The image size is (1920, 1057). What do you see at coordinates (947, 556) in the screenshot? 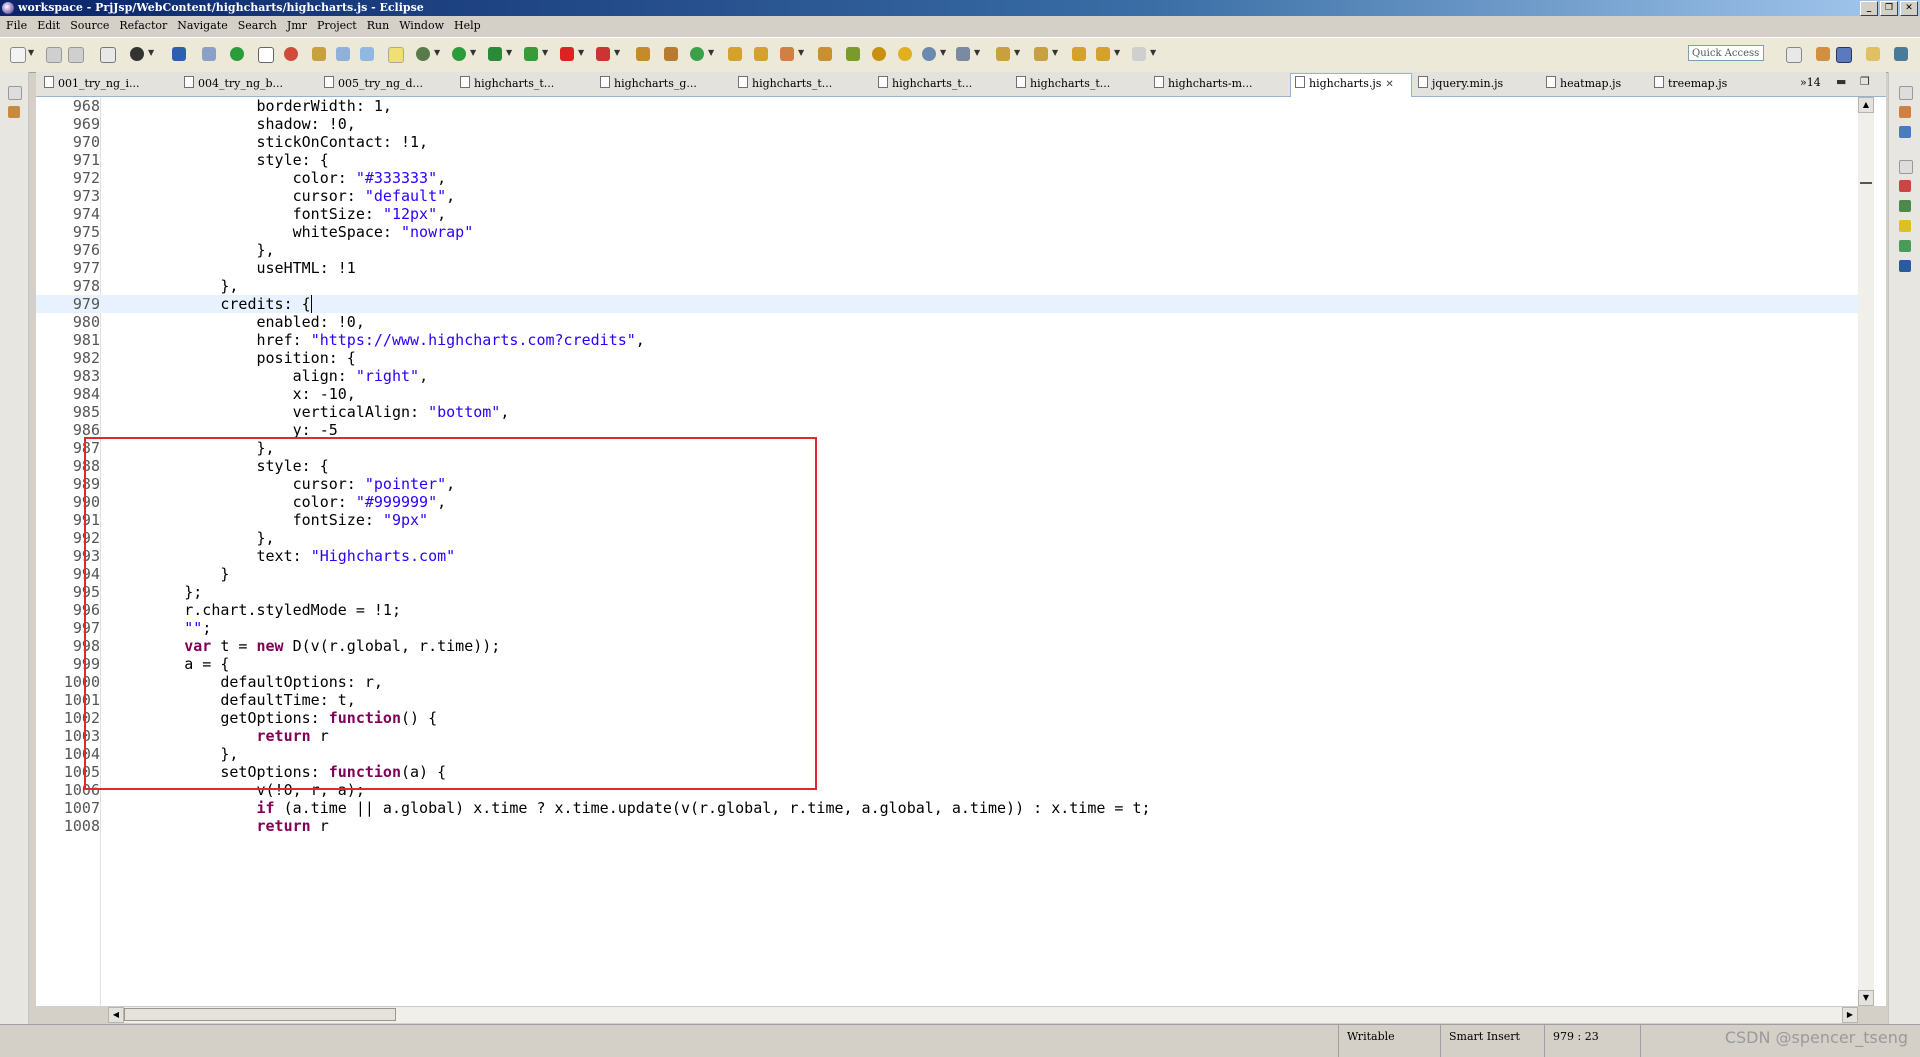
I see `code-line: 993 text: "Highcharts.com"` at bounding box center [947, 556].